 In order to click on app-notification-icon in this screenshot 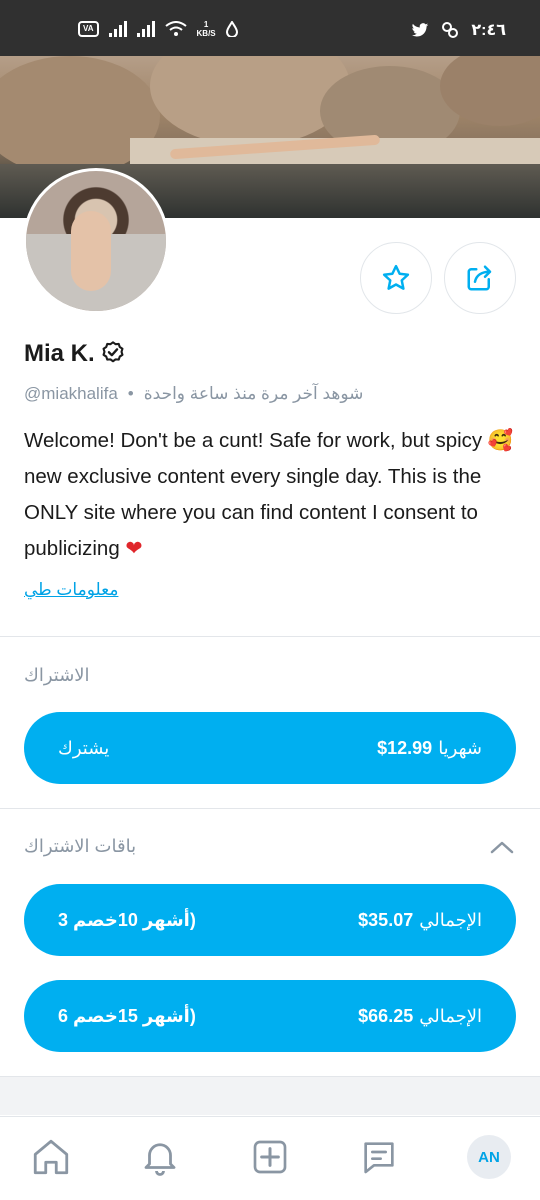, I will do `click(450, 30)`.